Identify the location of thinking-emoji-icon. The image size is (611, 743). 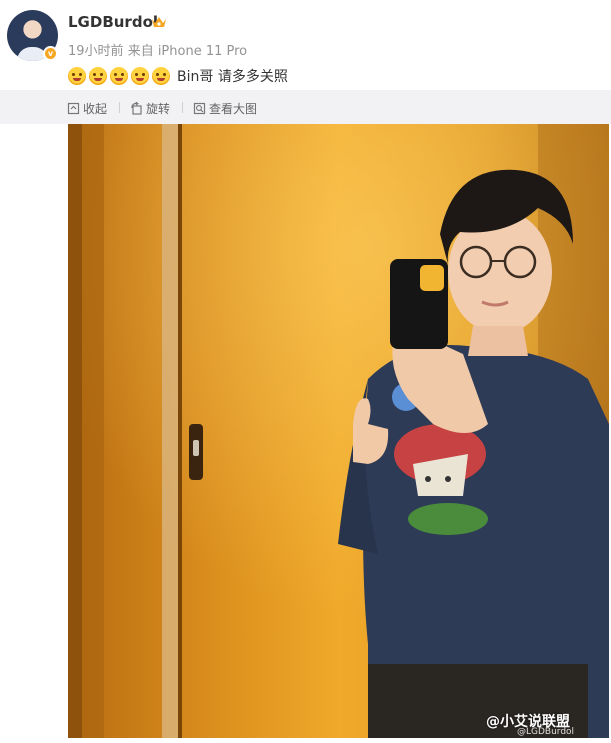
(77, 76).